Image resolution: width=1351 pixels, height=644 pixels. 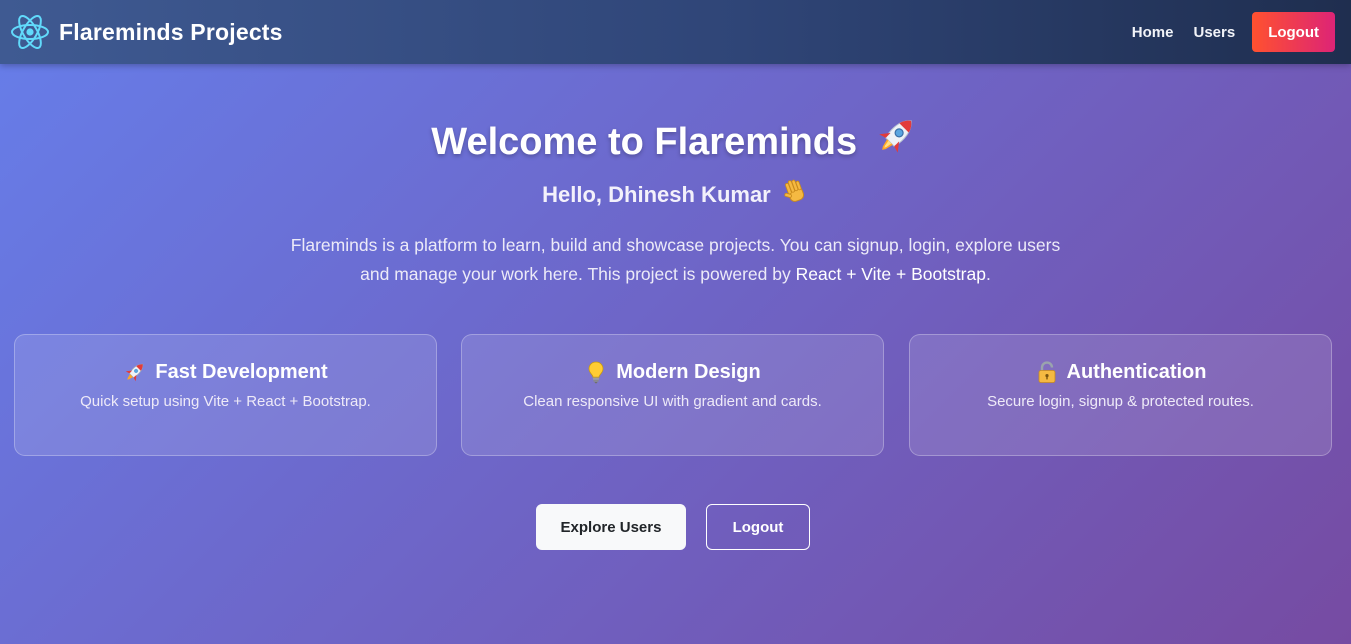 What do you see at coordinates (30, 32) in the screenshot?
I see `react-atom-icon` at bounding box center [30, 32].